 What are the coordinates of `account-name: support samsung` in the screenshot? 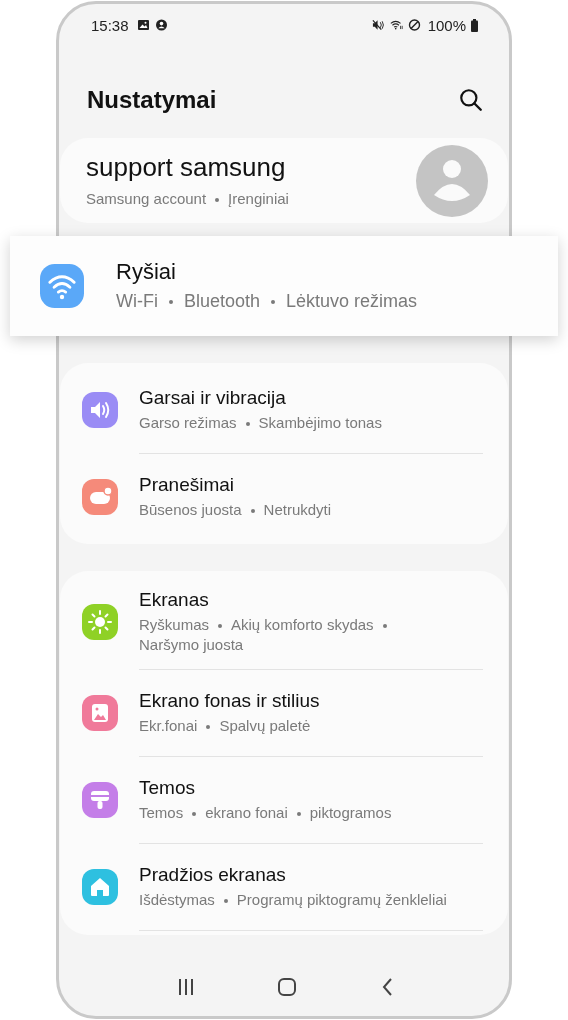 It's located at (186, 167).